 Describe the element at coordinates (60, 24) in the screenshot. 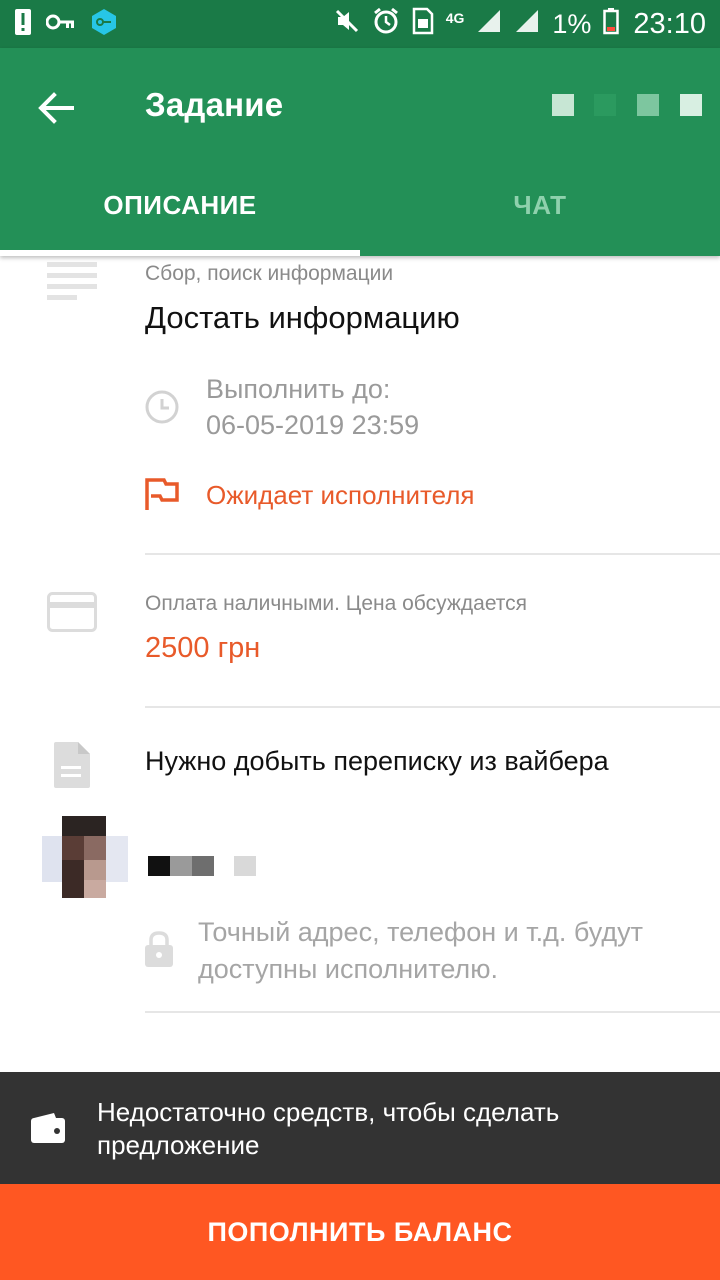

I see `key-icon` at that location.